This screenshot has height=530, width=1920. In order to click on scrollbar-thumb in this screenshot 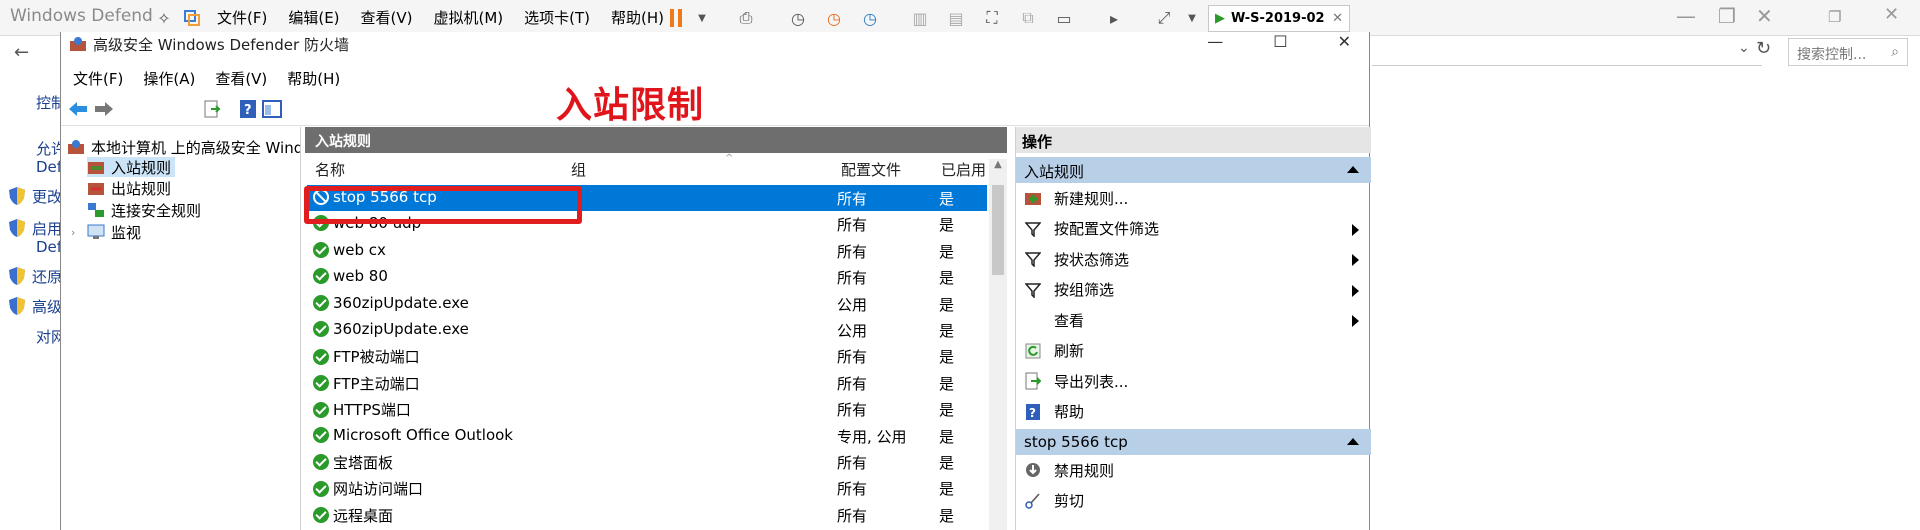, I will do `click(998, 230)`.